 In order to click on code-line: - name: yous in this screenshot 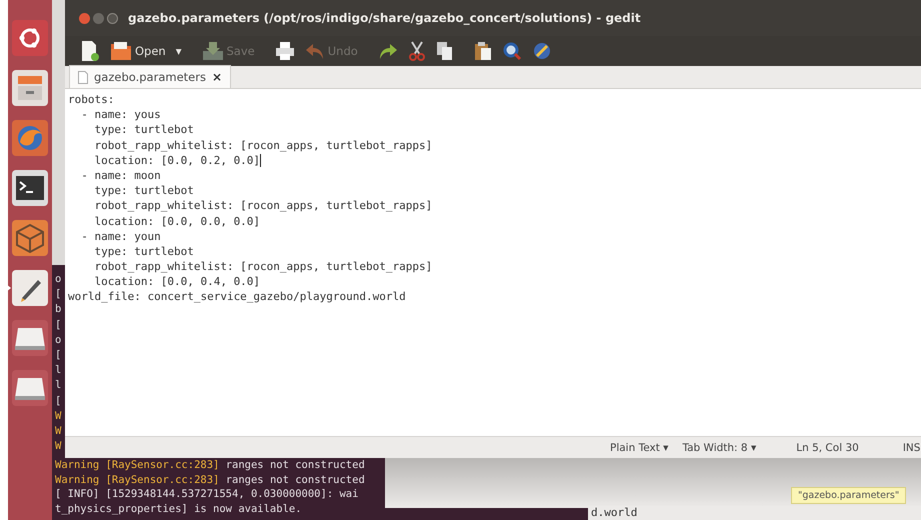, I will do `click(120, 114)`.